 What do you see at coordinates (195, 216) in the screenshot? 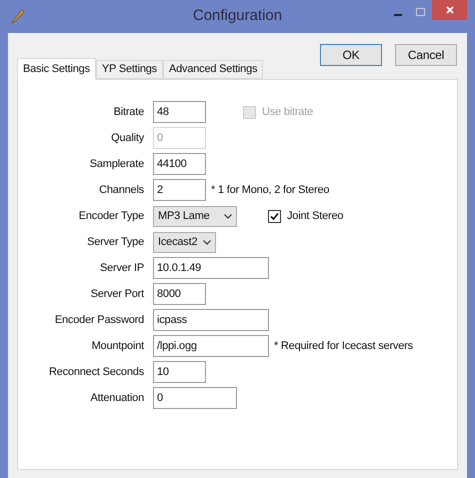
I see `dropdown: MP3 Lame` at bounding box center [195, 216].